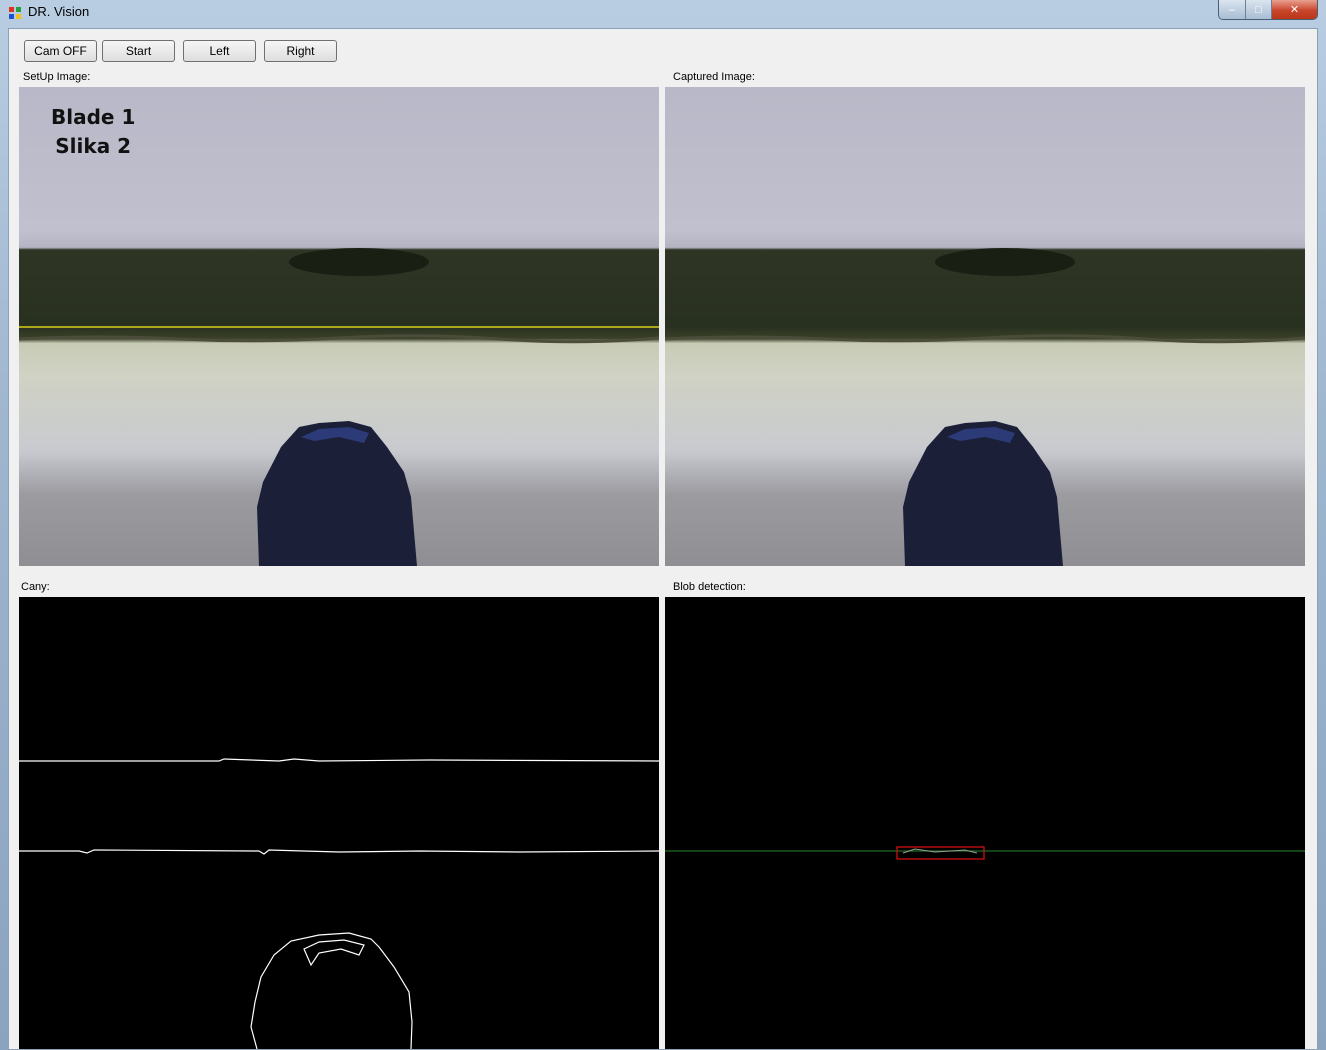 The image size is (1326, 1050). I want to click on overlay-line-1: Blade 1, so click(93, 117).